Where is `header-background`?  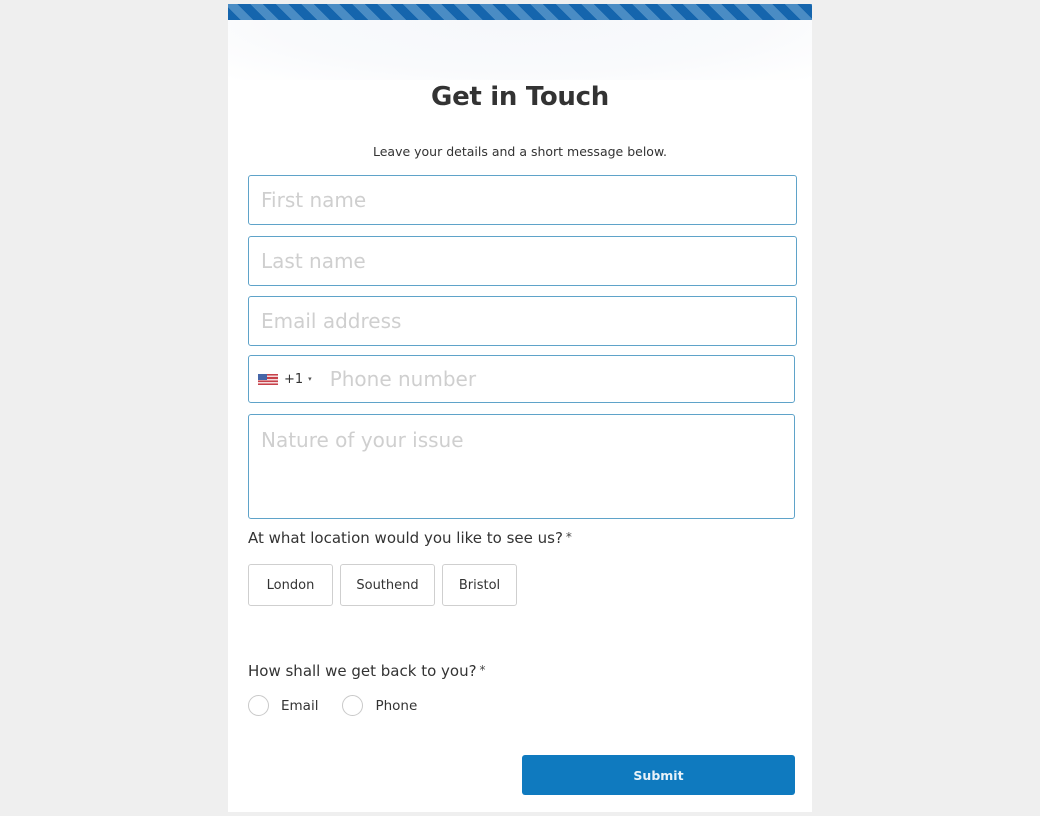 header-background is located at coordinates (520, 50).